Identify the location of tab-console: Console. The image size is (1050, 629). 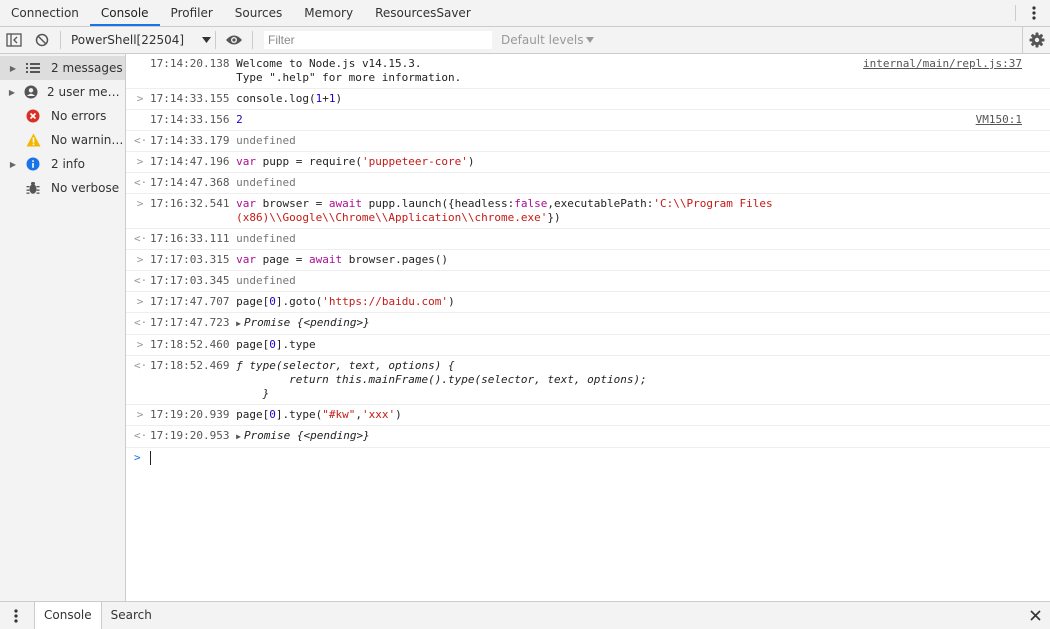
(124, 13).